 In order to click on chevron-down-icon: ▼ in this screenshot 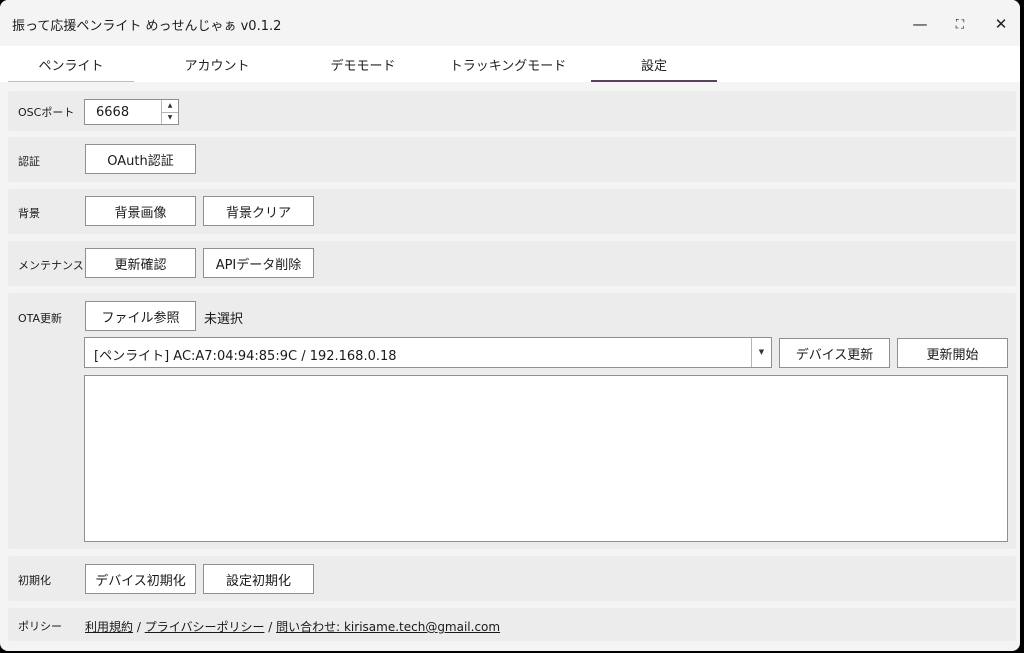, I will do `click(761, 352)`.